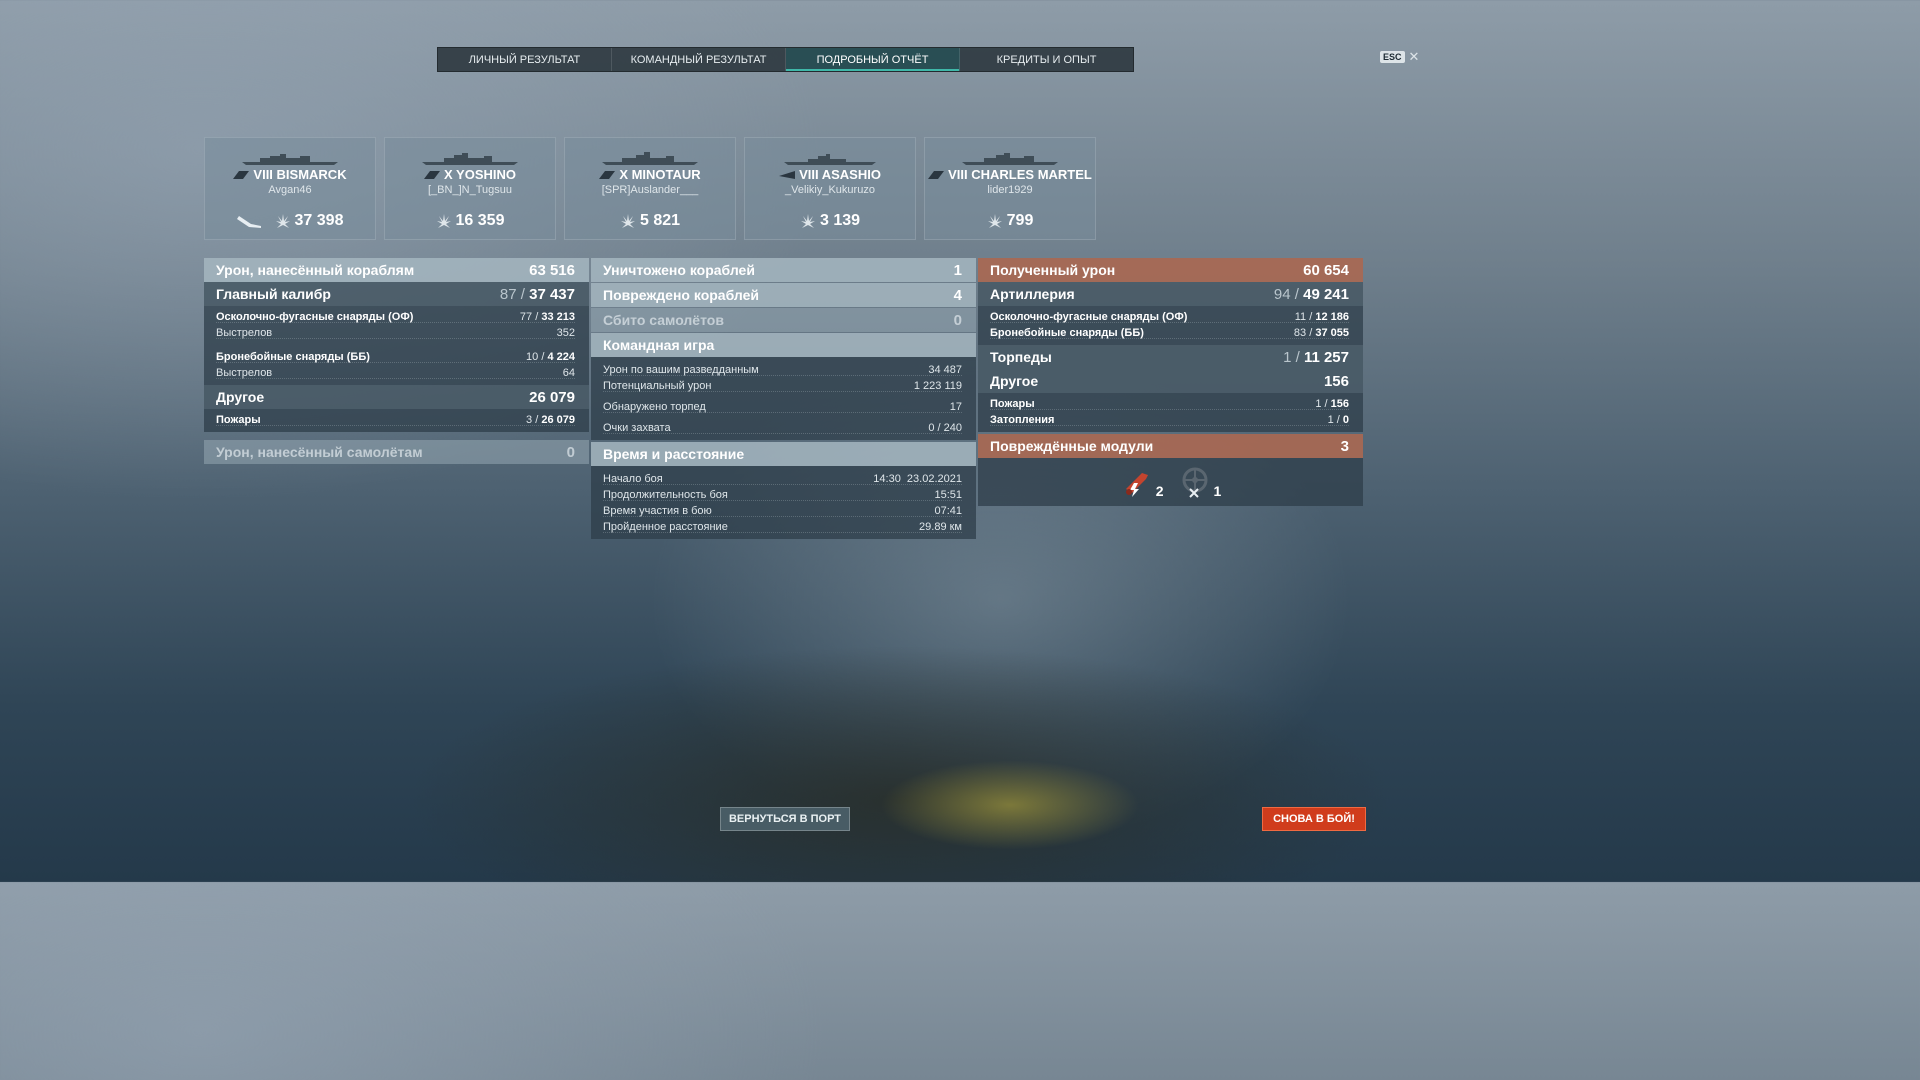 The width and height of the screenshot is (1920, 1080). Describe the element at coordinates (1217, 491) in the screenshot. I see `module-count: 1` at that location.